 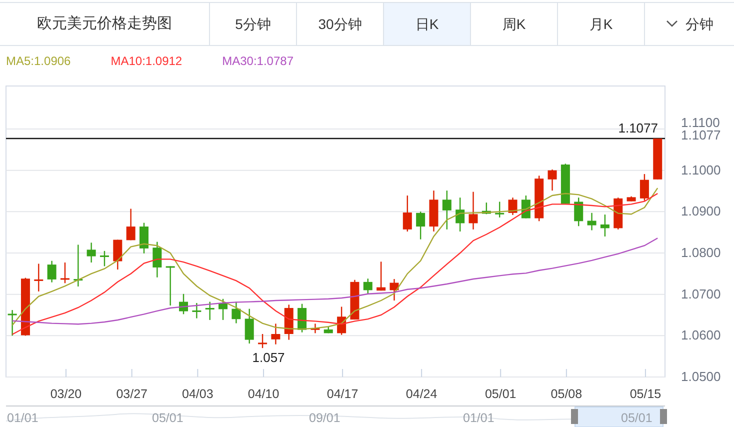 I want to click on x-axis-label: 04/10, so click(x=264, y=394).